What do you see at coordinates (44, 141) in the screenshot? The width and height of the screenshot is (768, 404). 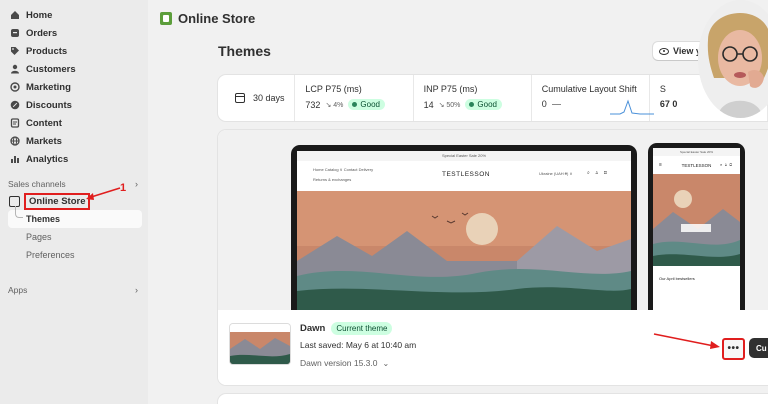 I see `sidebar-item-label: Markets` at bounding box center [44, 141].